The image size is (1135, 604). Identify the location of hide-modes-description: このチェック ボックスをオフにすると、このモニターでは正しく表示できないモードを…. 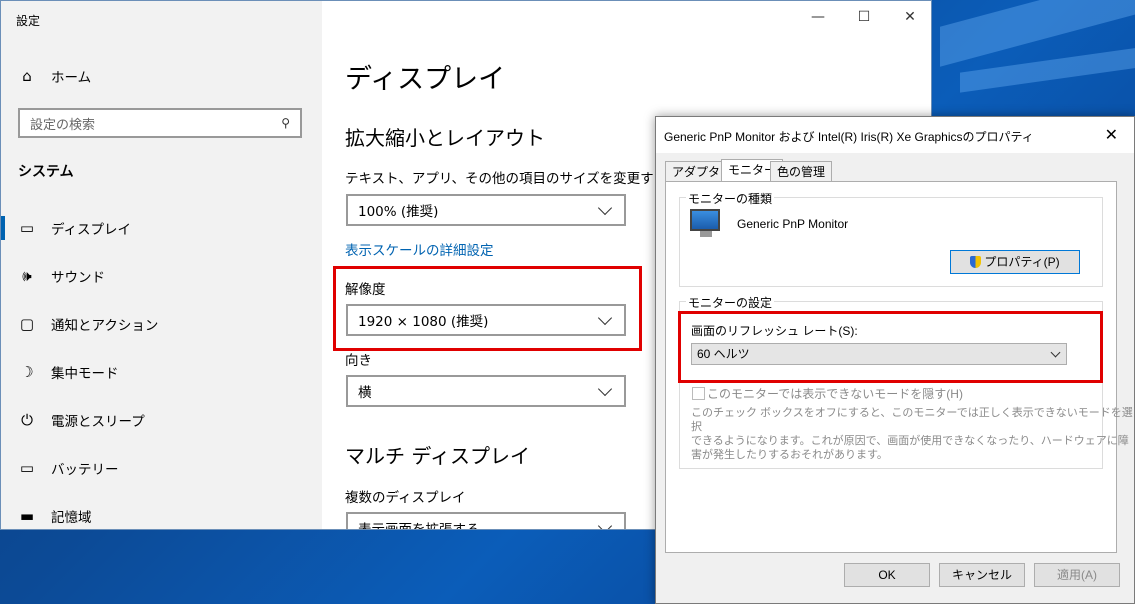
(912, 434).